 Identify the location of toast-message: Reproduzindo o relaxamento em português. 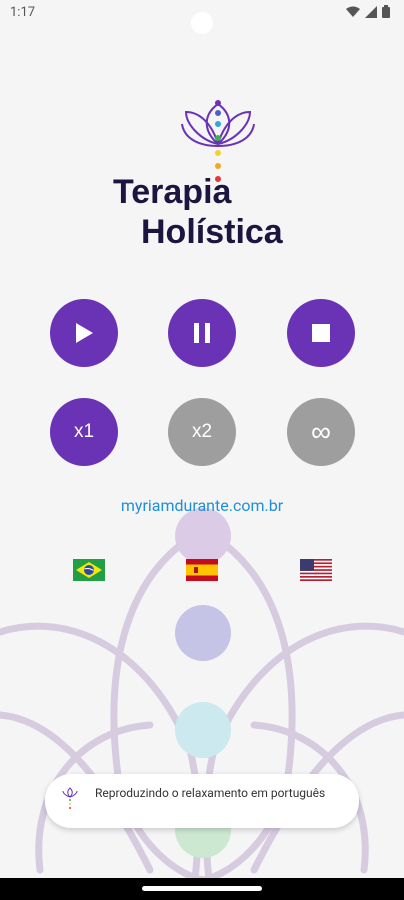
(210, 793).